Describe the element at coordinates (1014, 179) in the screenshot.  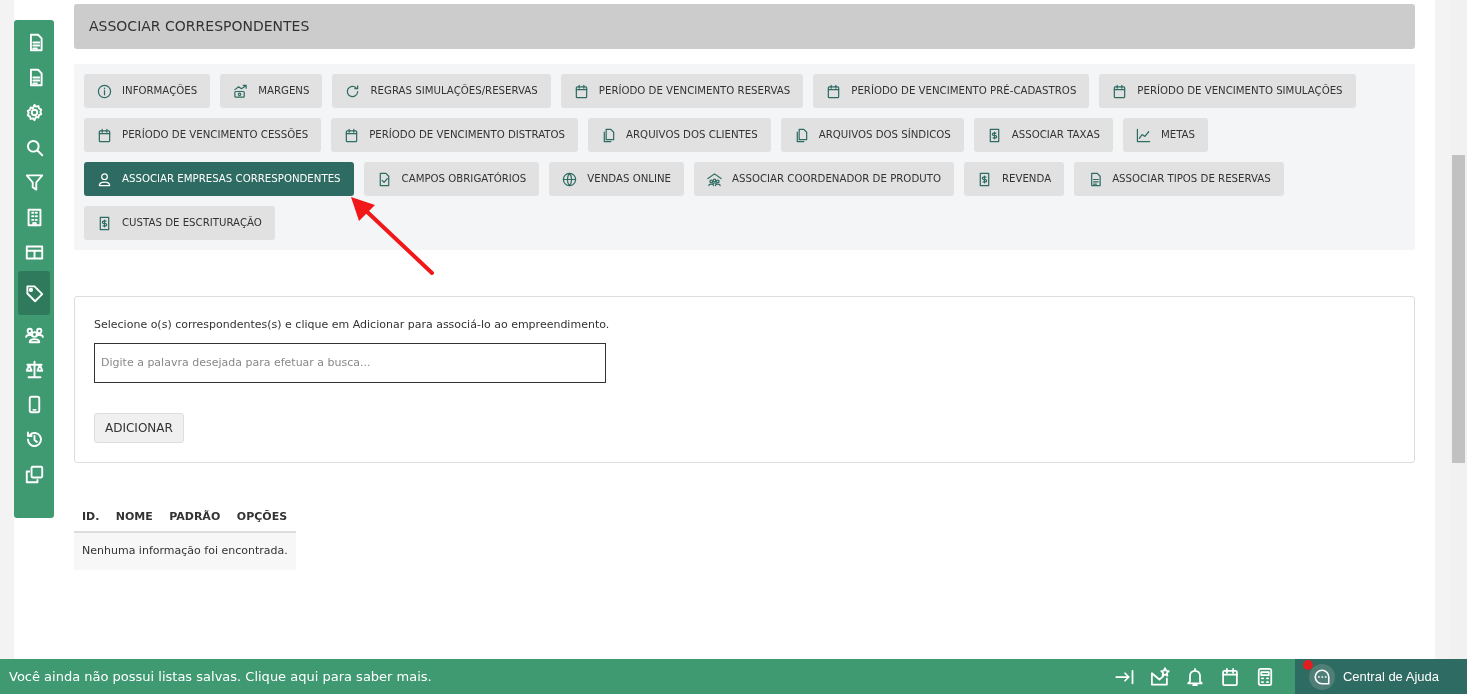
I see `tab: REVENDA` at that location.